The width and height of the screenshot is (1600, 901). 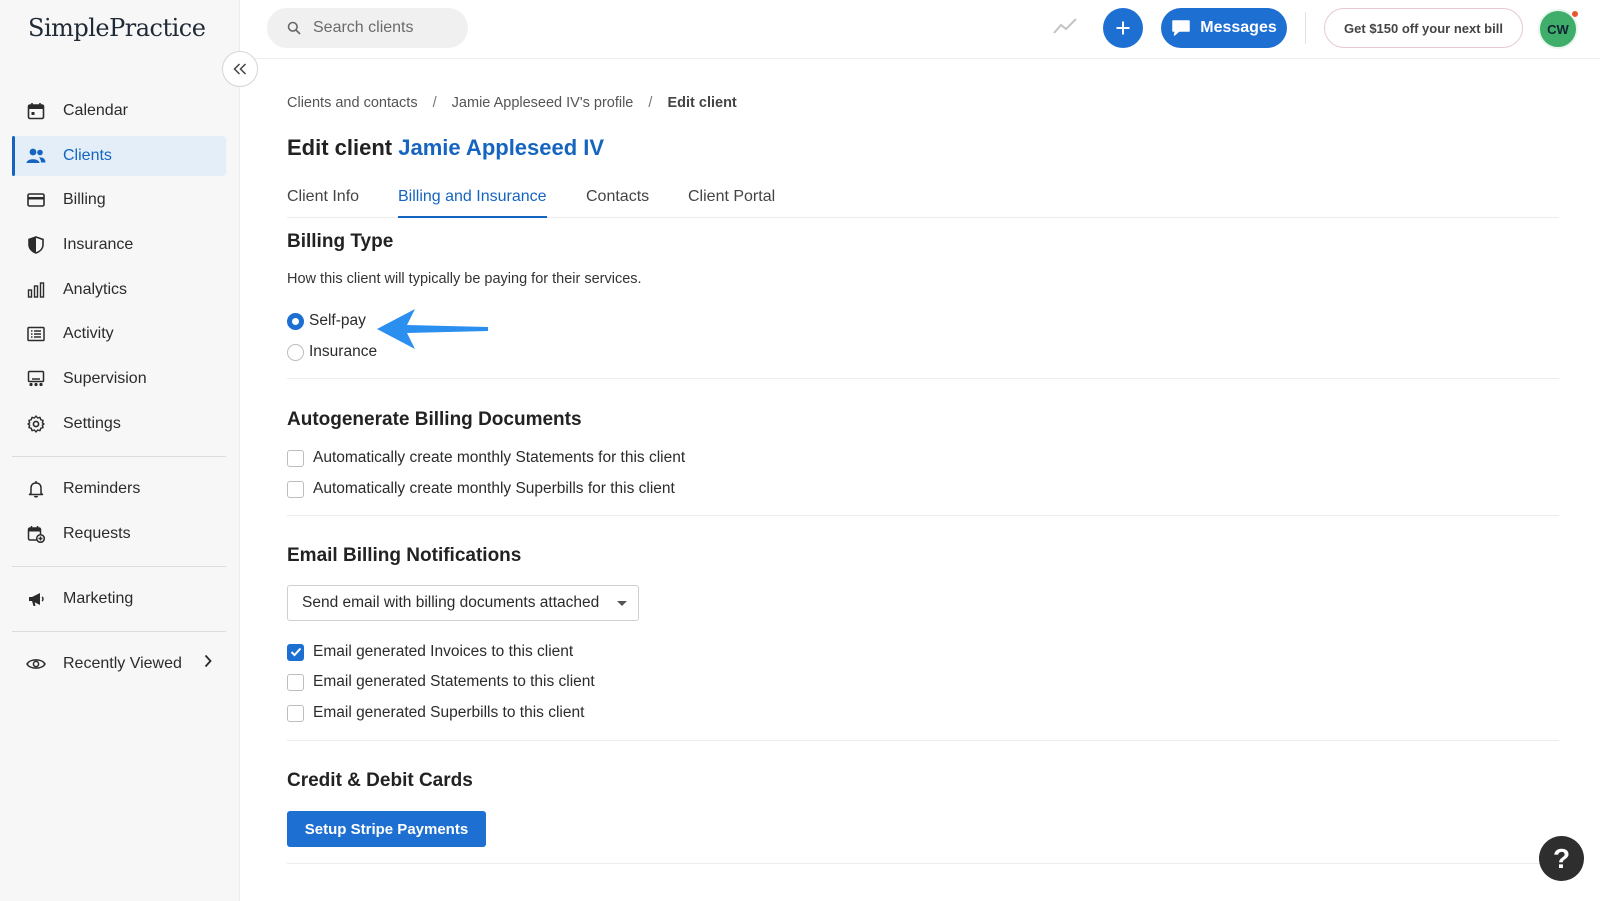 I want to click on chevron-right-icon, so click(x=208, y=663).